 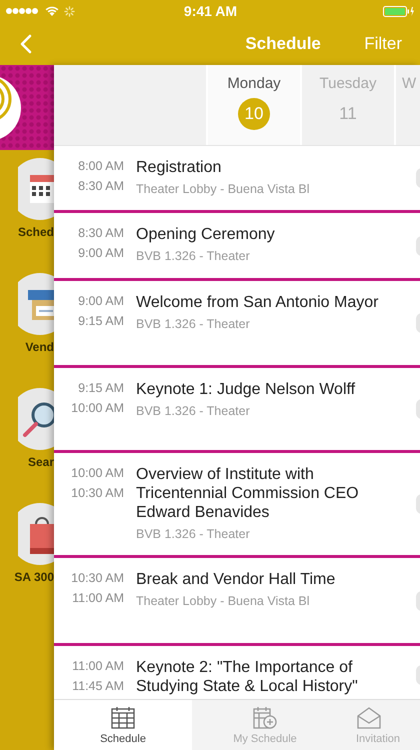 I want to click on envelope-icon, so click(x=369, y=718).